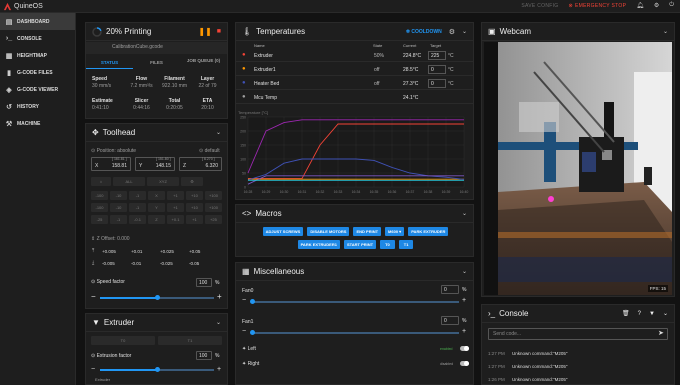  What do you see at coordinates (137, 219) in the screenshot?
I see `jog-button: -0.1` at bounding box center [137, 219].